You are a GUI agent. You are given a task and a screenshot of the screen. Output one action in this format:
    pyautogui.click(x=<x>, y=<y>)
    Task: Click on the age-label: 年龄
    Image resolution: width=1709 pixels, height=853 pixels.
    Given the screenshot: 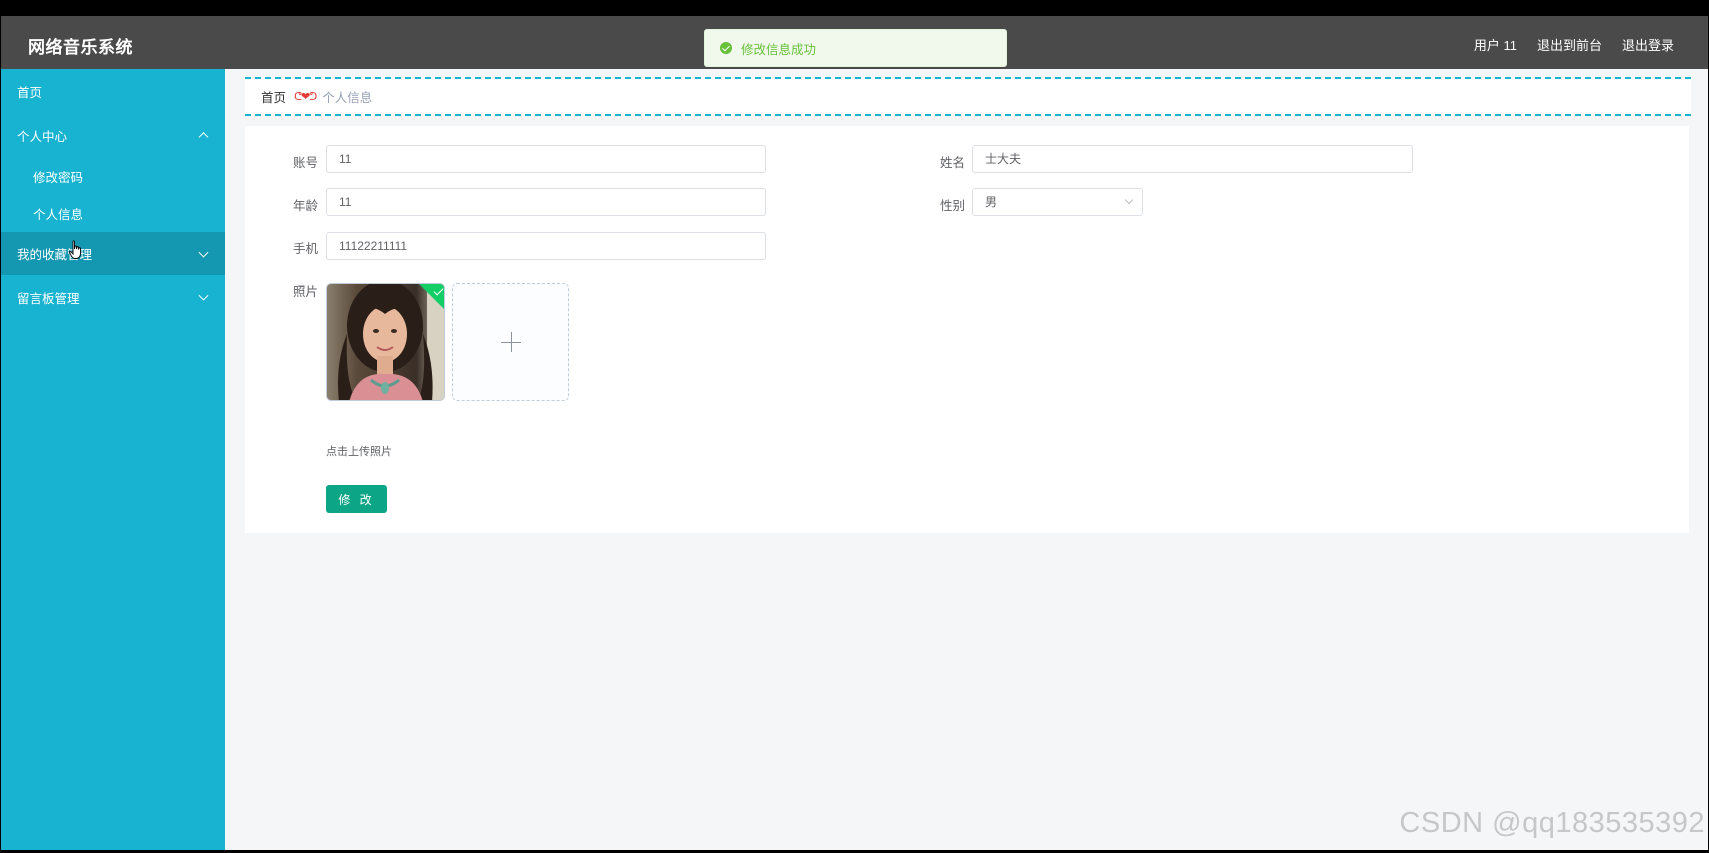 What is the action you would take?
    pyautogui.click(x=306, y=206)
    